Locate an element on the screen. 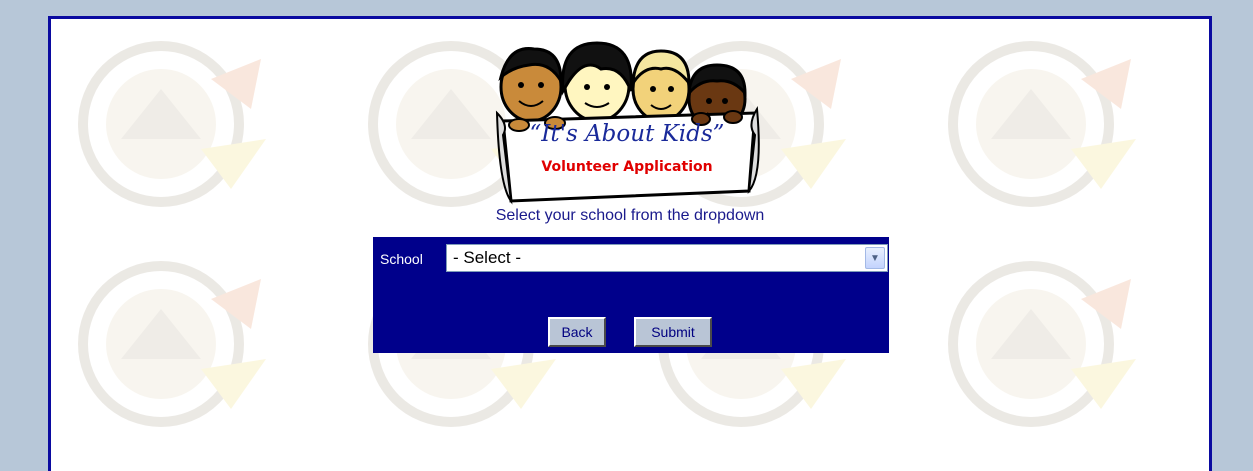 Image resolution: width=1253 pixels, height=471 pixels. logo-subtitle: Volunteer Application is located at coordinates (627, 167).